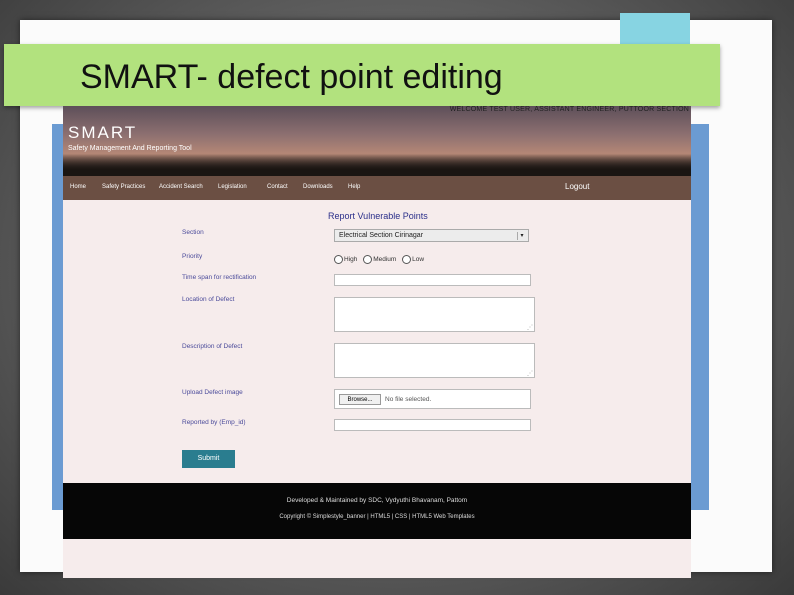 Image resolution: width=794 pixels, height=595 pixels. I want to click on priority-high-radio, so click(338, 259).